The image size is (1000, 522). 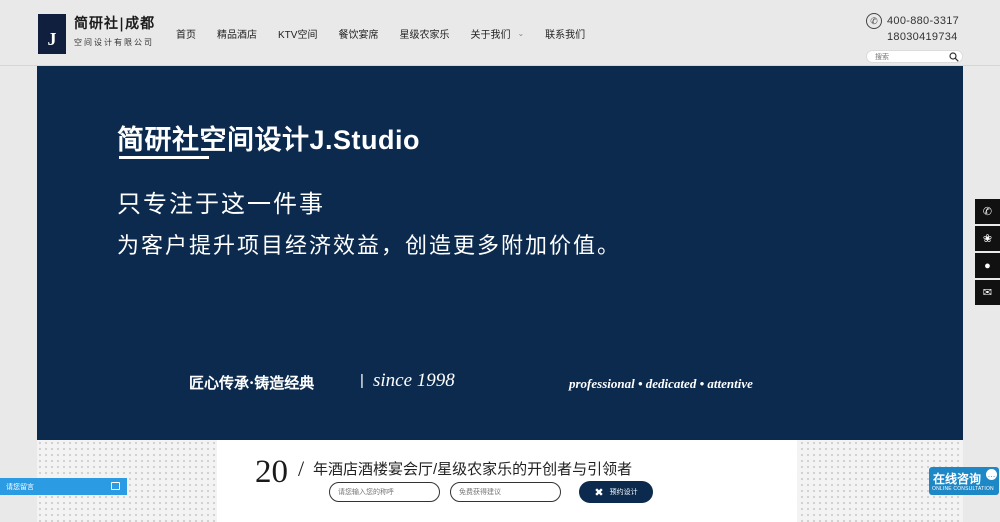 I want to click on logo-name: 简研社|成都, so click(x=115, y=24).